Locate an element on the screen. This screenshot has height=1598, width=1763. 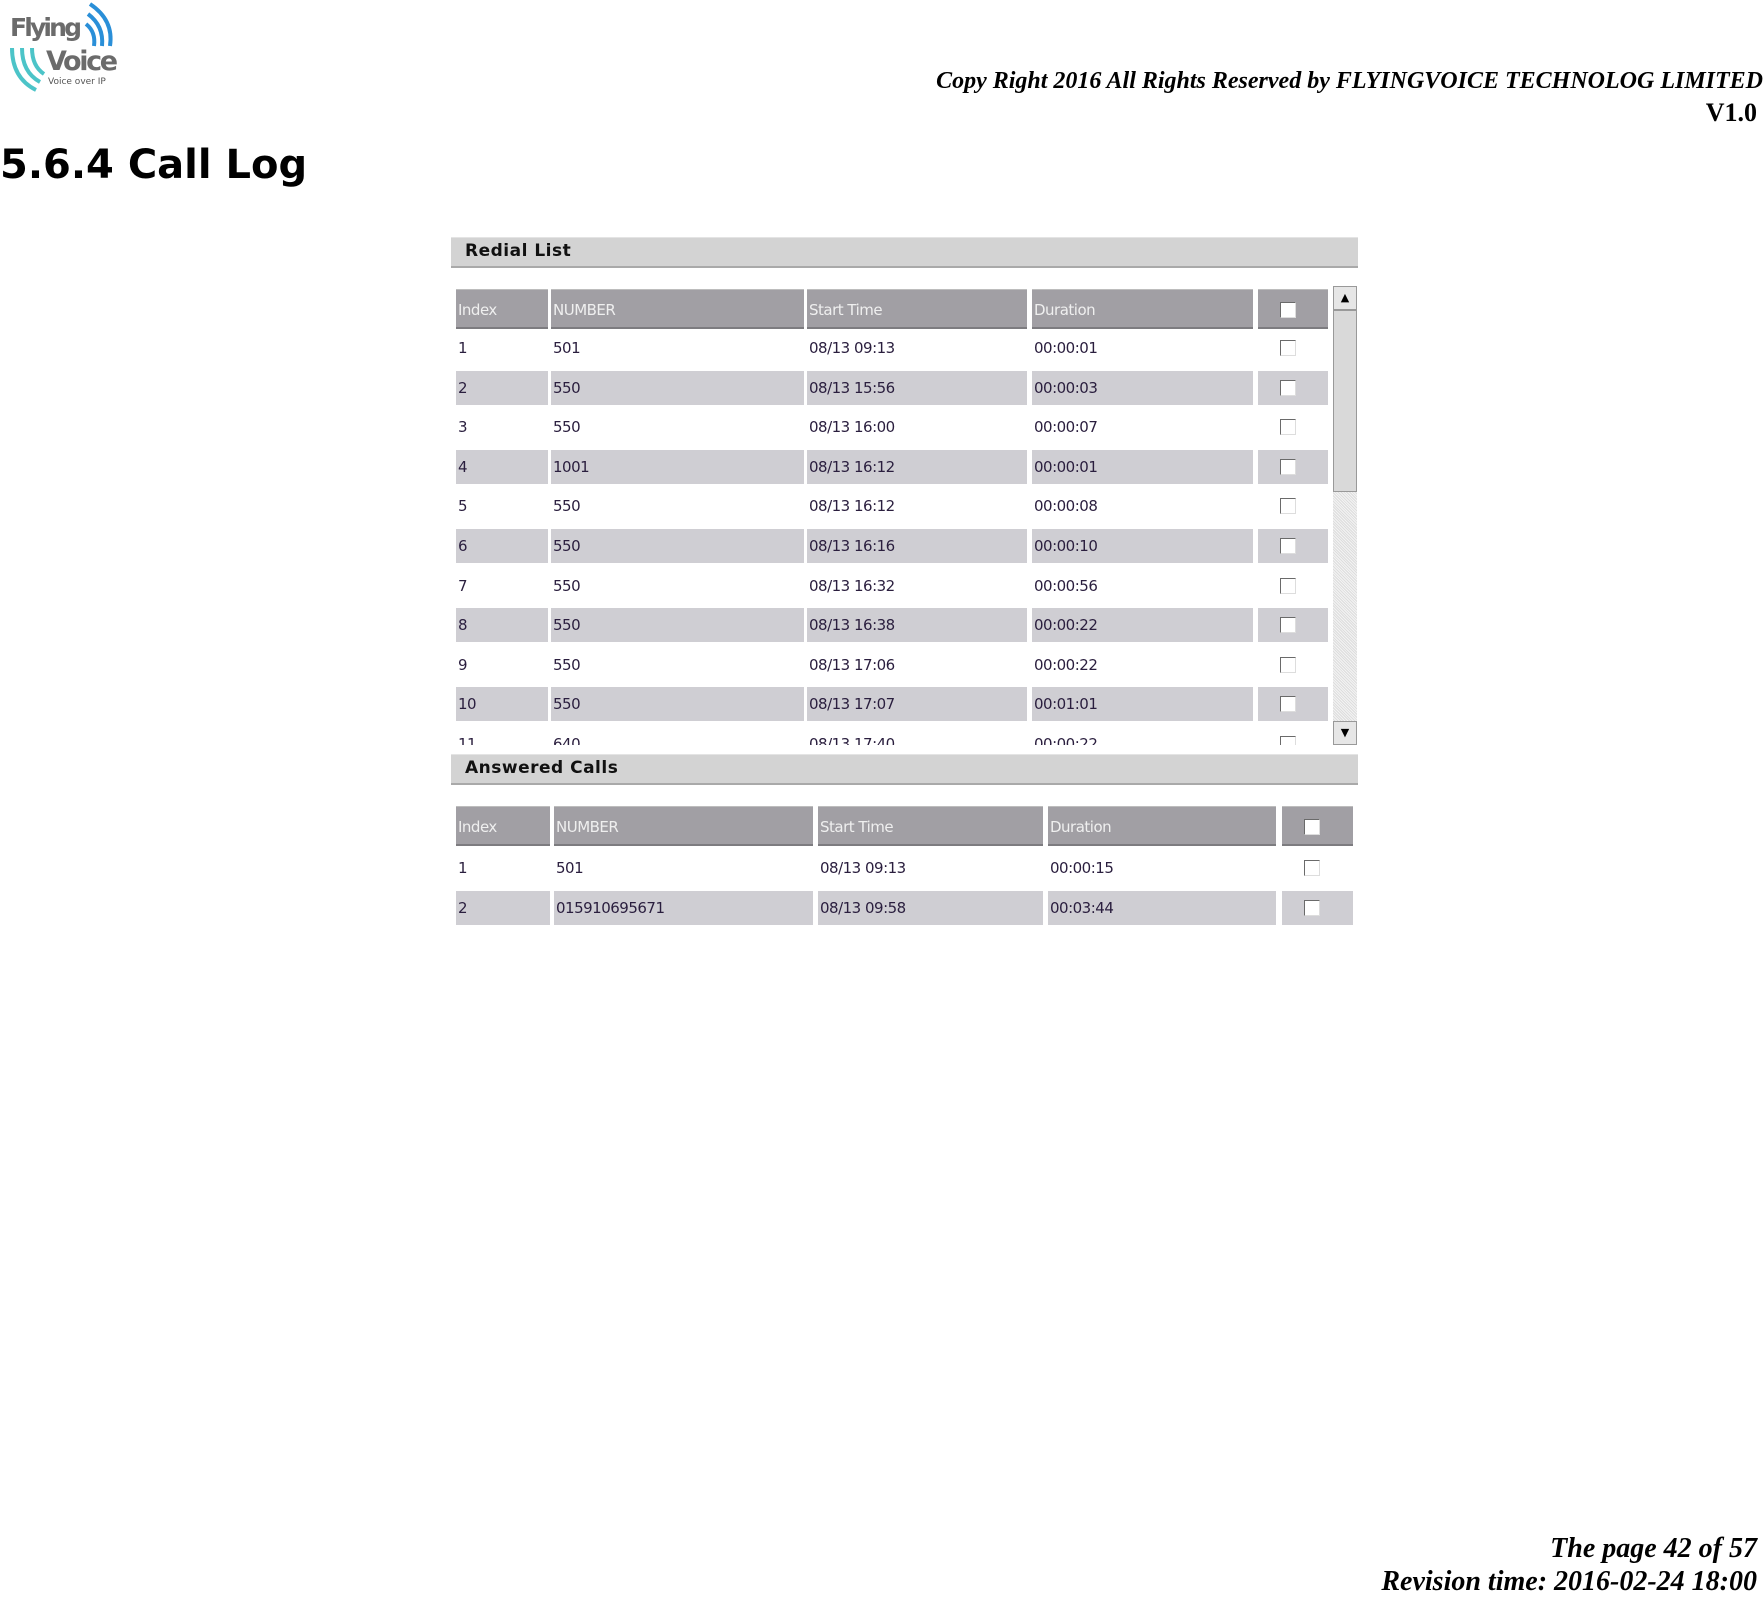
redial-scrollbar: ▲ ▼ is located at coordinates (1345, 515).